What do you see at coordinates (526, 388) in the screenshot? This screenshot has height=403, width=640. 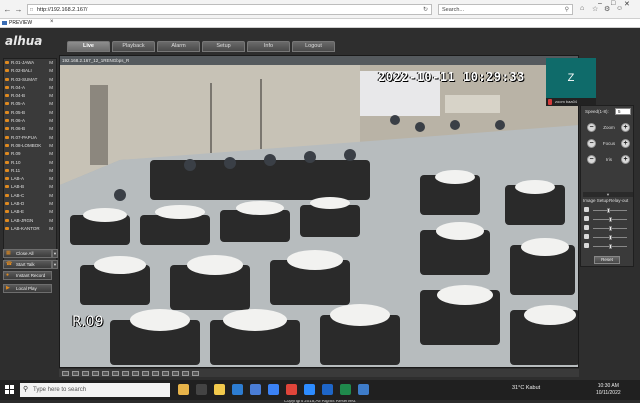 I see `weather-widget: 31°C Kabut` at bounding box center [526, 388].